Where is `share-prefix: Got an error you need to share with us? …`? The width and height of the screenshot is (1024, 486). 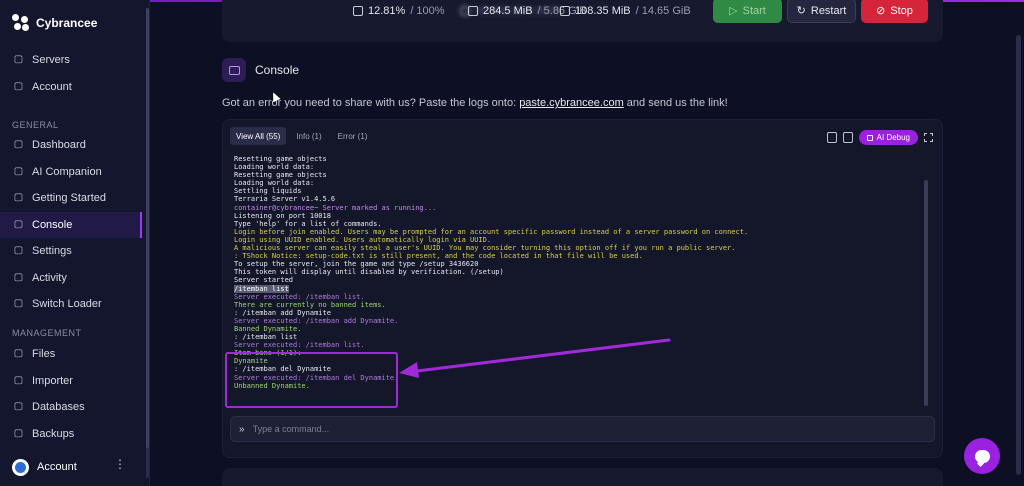 share-prefix: Got an error you need to share with us? … is located at coordinates (371, 103).